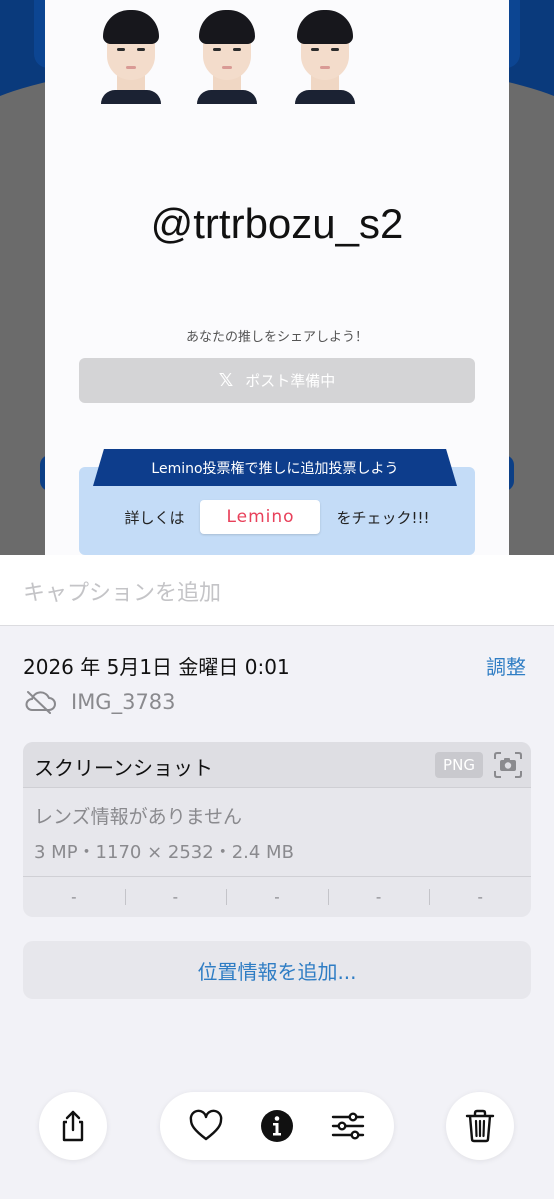 The width and height of the screenshot is (554, 1199). I want to click on cloud-slash-icon, so click(40, 702).